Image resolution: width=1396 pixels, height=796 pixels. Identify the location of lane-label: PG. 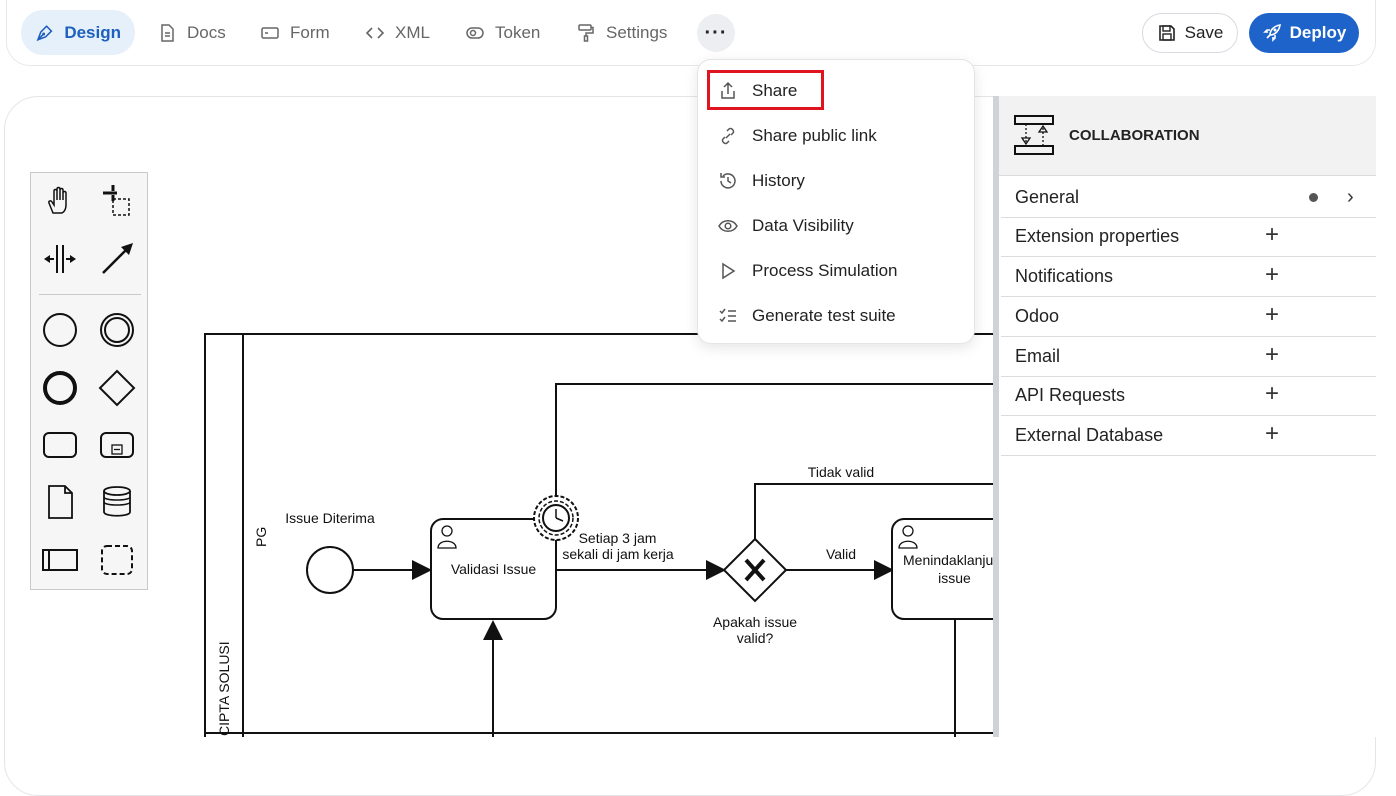
(261, 537).